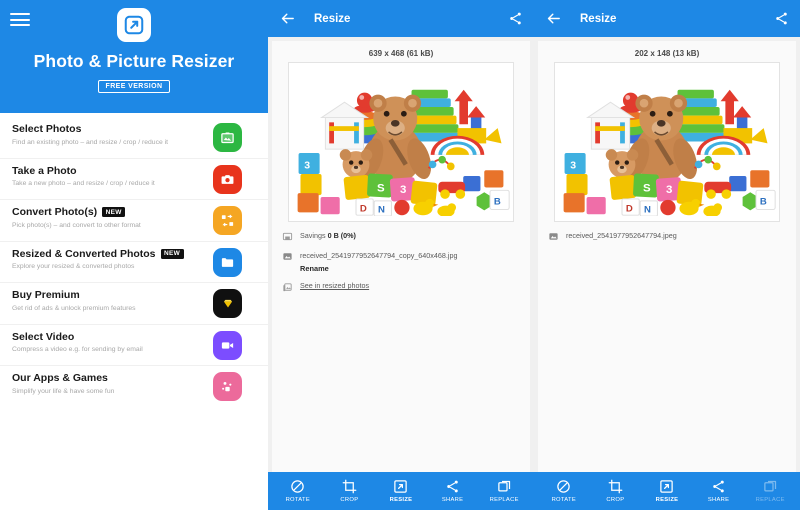  What do you see at coordinates (287, 236) in the screenshot?
I see `savings-icon` at bounding box center [287, 236].